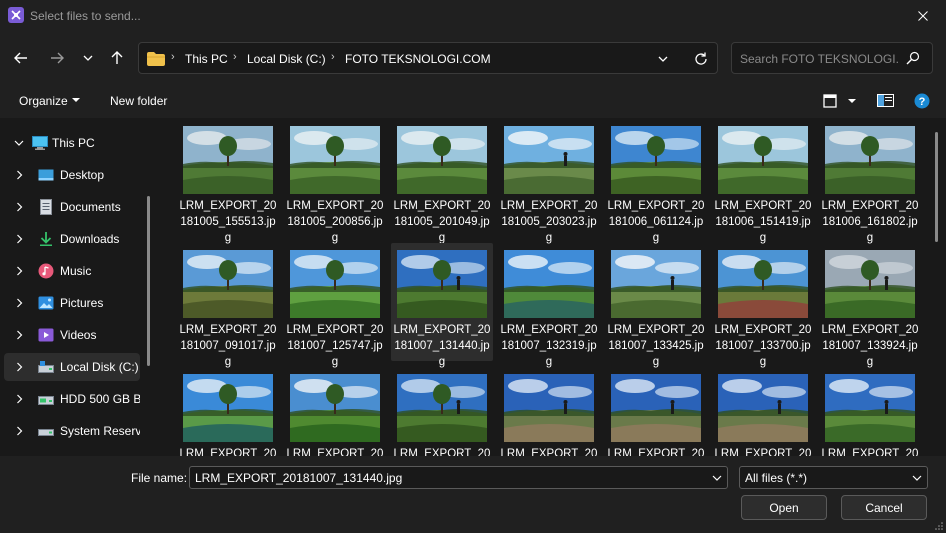 The image size is (946, 533). What do you see at coordinates (418, 59) in the screenshot?
I see `breadcrumb-item-folder: FOTO TEKSNOLOGI.COM` at bounding box center [418, 59].